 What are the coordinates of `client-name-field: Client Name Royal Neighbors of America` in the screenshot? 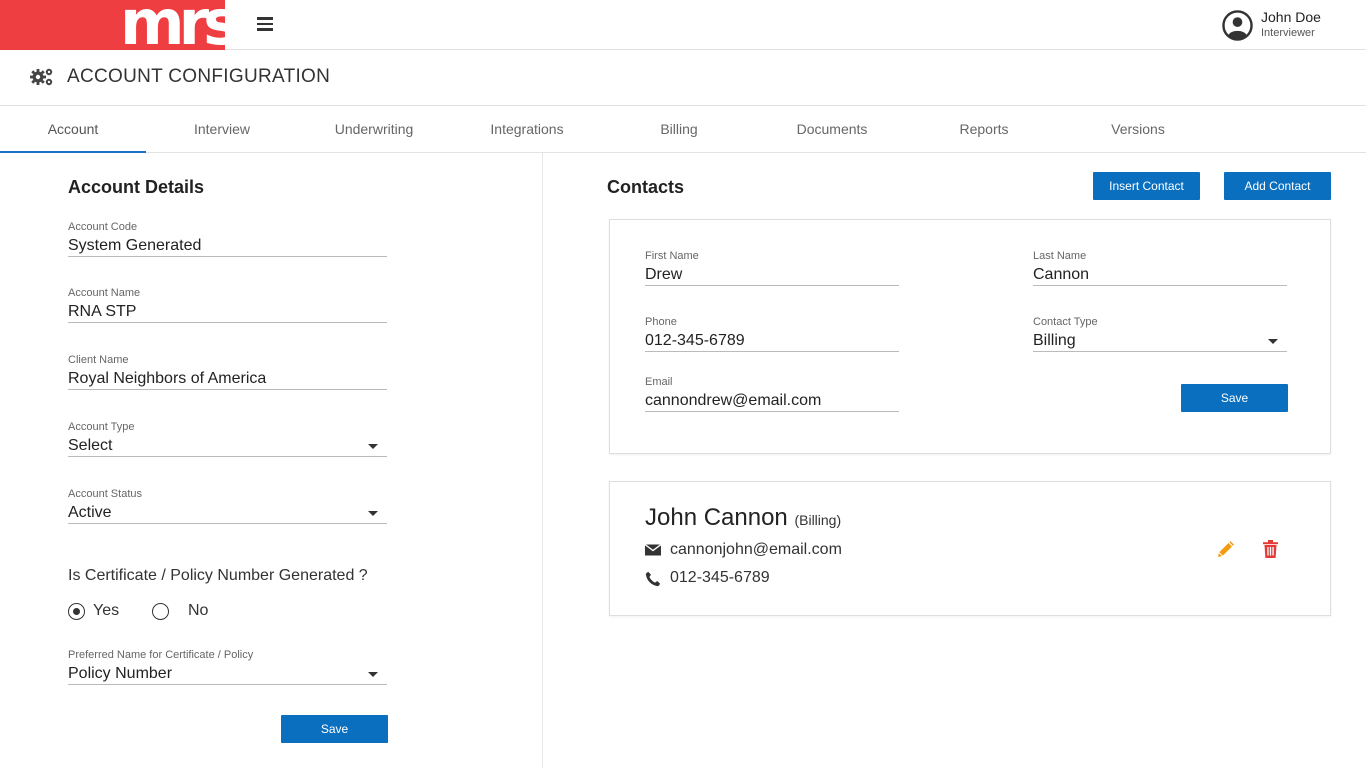 It's located at (227, 372).